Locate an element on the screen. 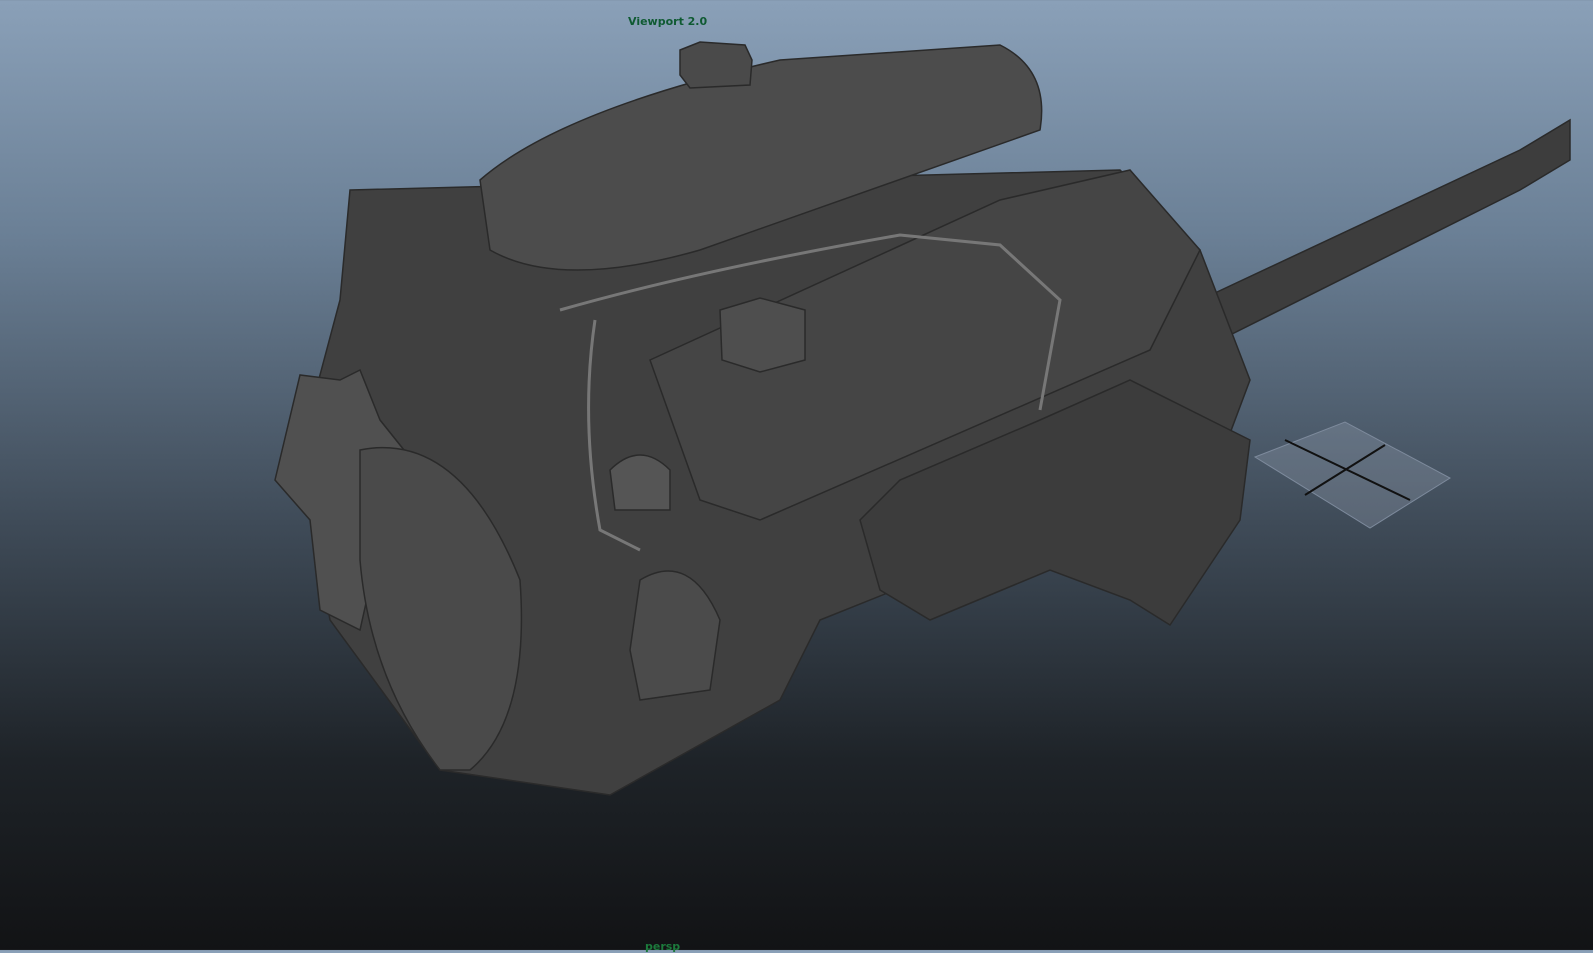 The width and height of the screenshot is (1593, 953). oil-cap is located at coordinates (716, 65).